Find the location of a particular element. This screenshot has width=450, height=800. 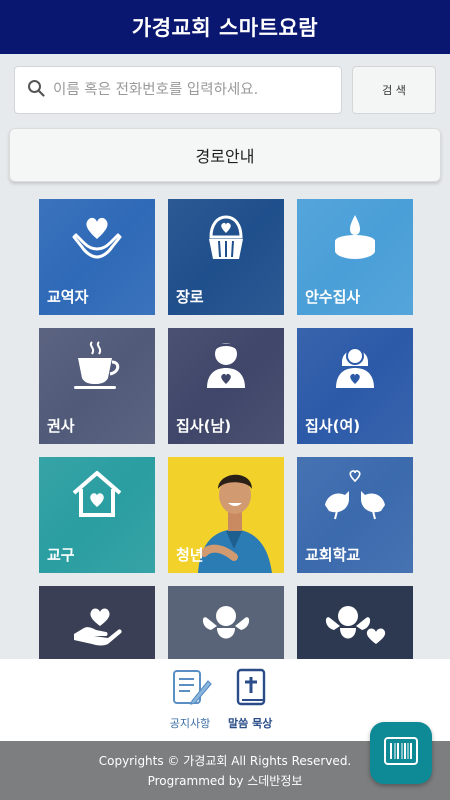

tile-label: 집사(여) is located at coordinates (333, 426).